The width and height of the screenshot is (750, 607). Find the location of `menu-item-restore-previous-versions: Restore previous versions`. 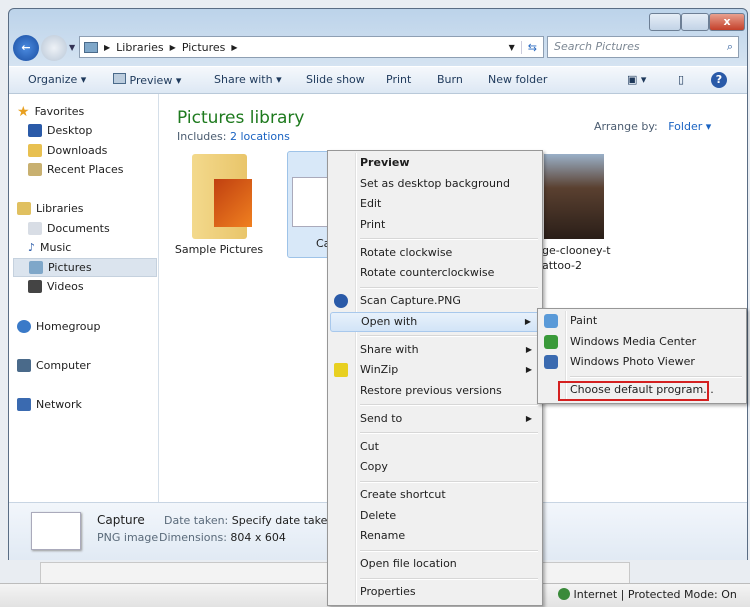

menu-item-restore-previous-versions: Restore previous versions is located at coordinates (435, 391).